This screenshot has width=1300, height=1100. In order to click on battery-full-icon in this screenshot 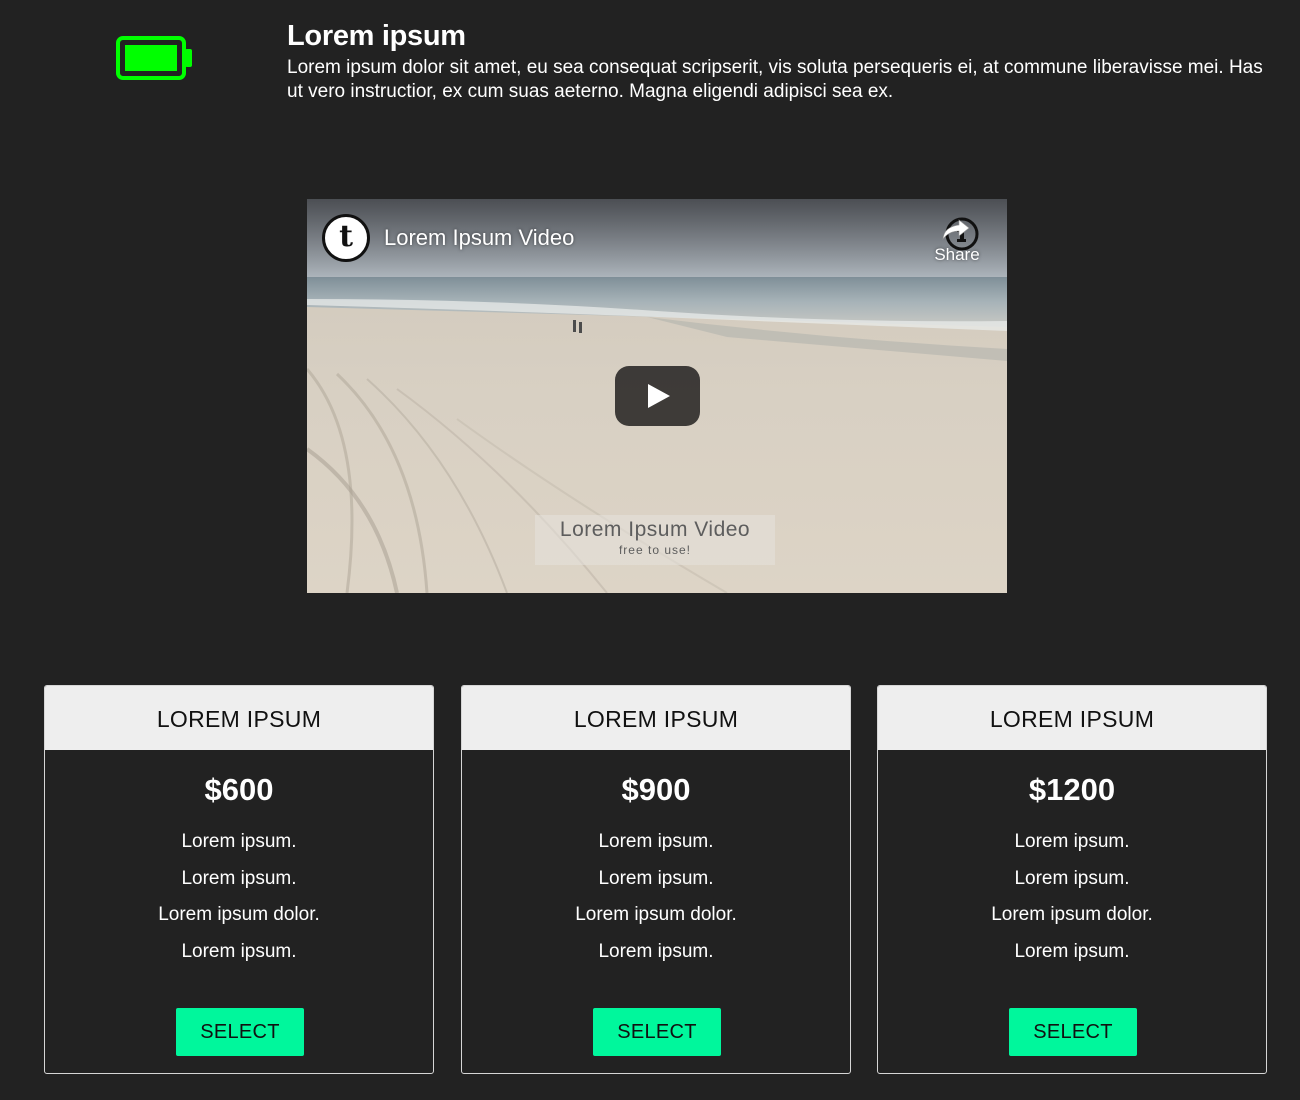, I will do `click(154, 58)`.